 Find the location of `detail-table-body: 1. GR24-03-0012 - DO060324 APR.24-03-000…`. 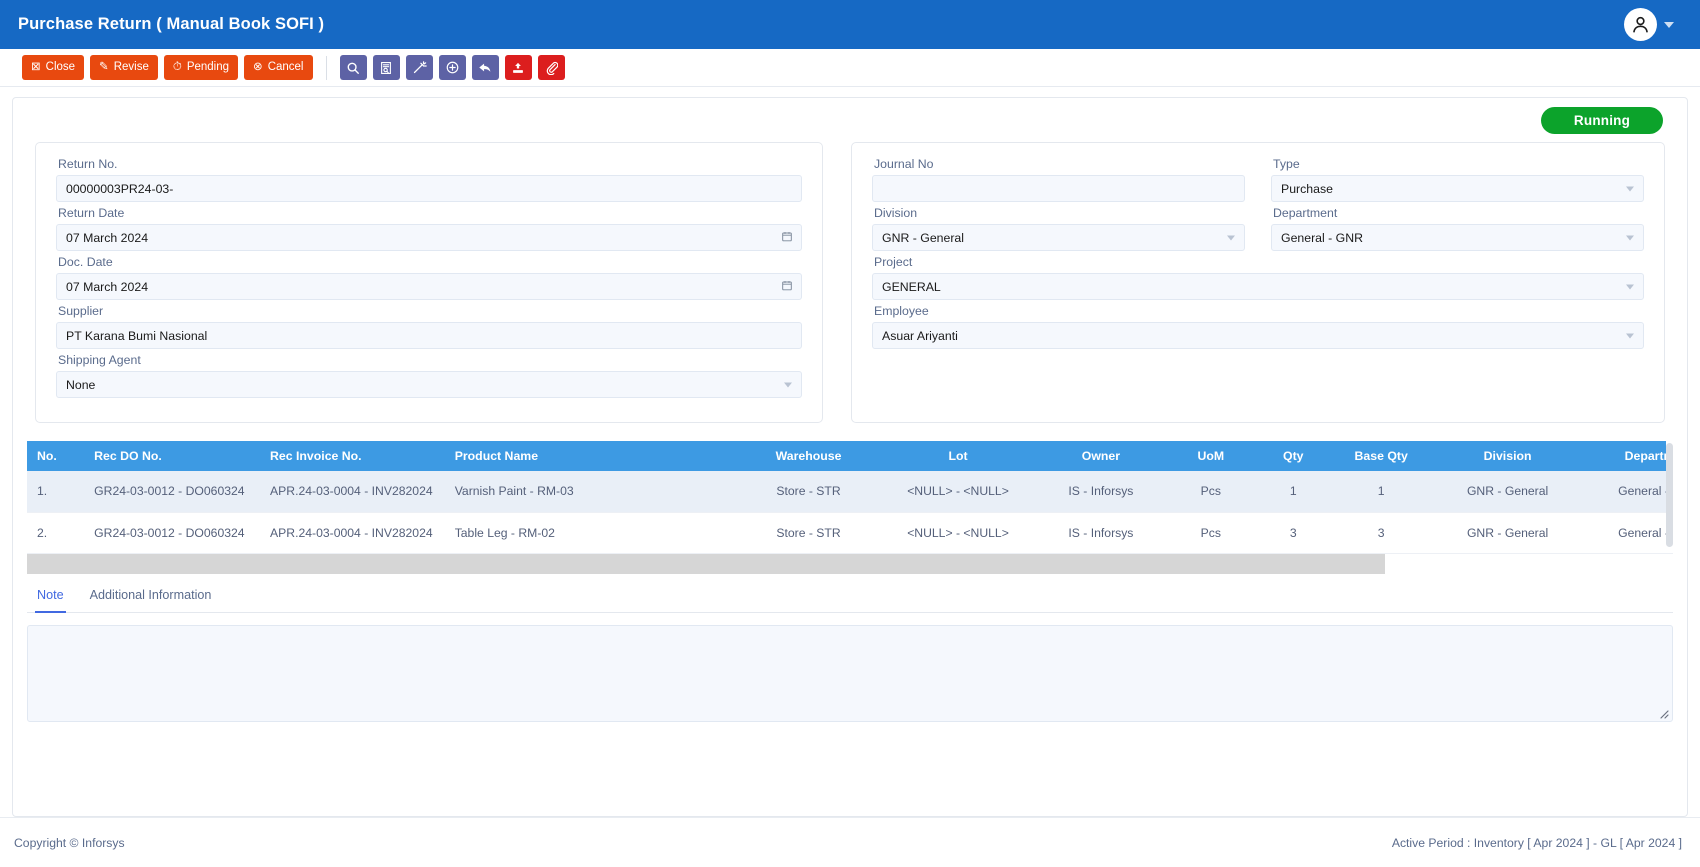

detail-table-body: 1. GR24-03-0012 - DO060324 APR.24-03-000… is located at coordinates (850, 512).